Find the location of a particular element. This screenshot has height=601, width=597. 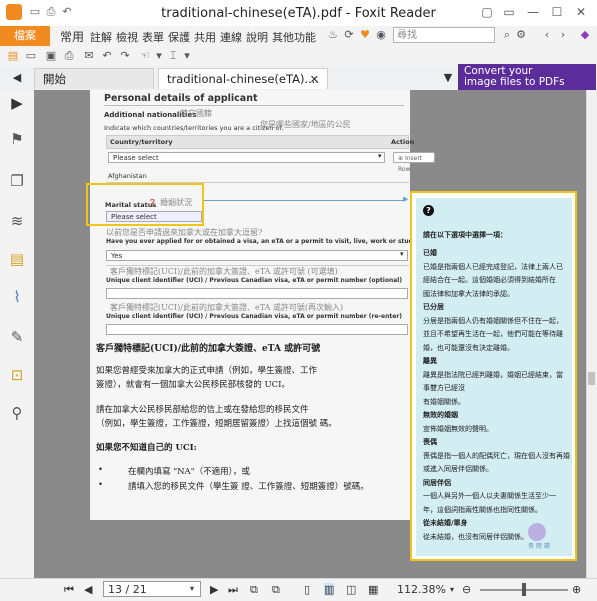

close-tab-icon: ✕ is located at coordinates (314, 79).